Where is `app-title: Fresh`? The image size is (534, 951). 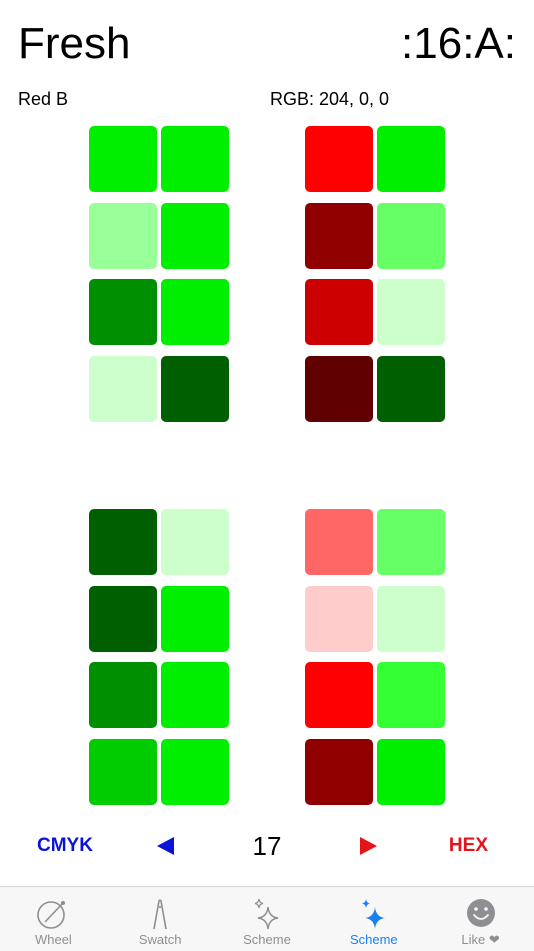 app-title: Fresh is located at coordinates (74, 43).